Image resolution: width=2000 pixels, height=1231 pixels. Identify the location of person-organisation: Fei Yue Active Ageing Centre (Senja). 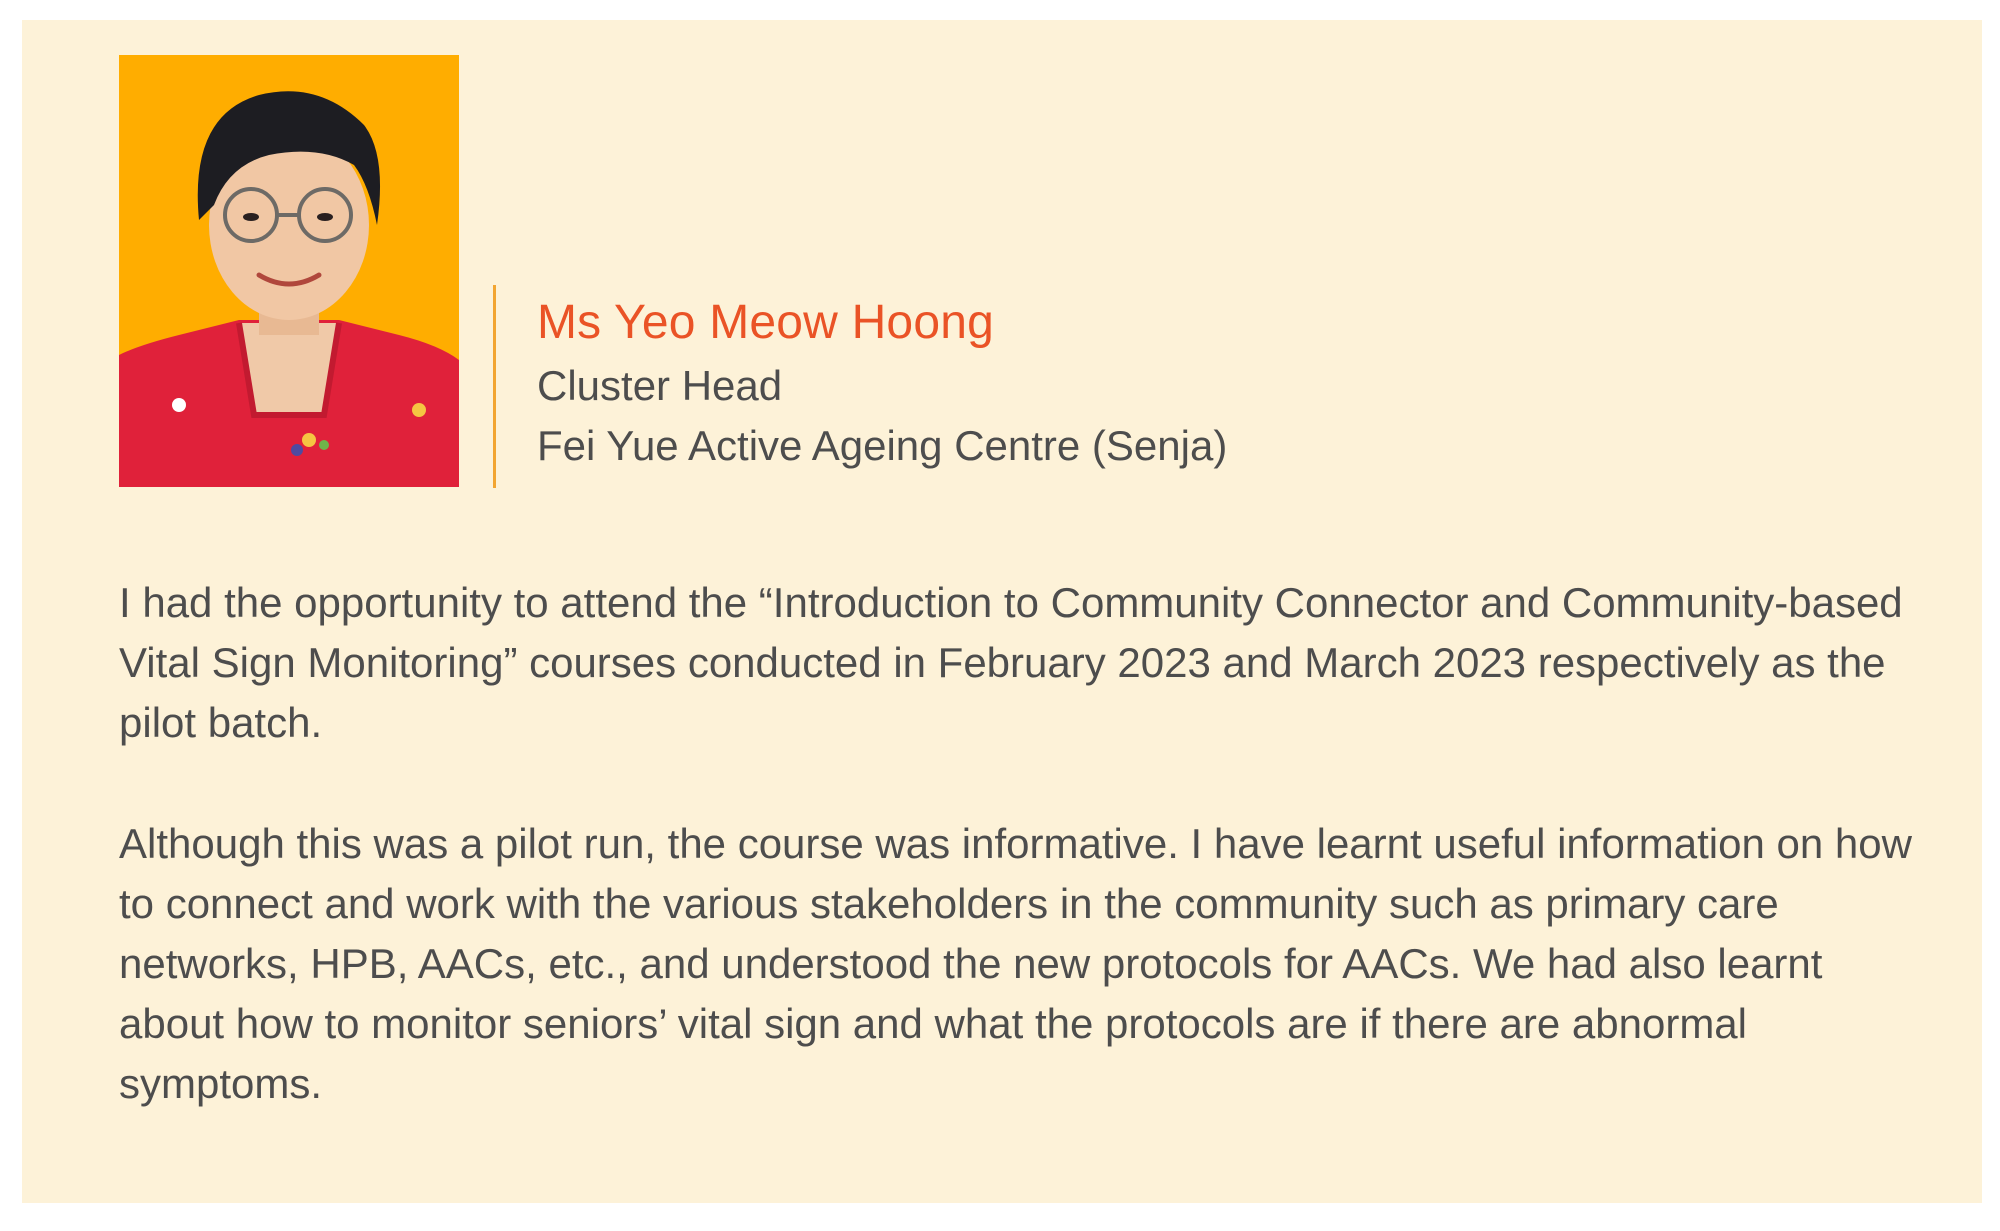
(882, 445).